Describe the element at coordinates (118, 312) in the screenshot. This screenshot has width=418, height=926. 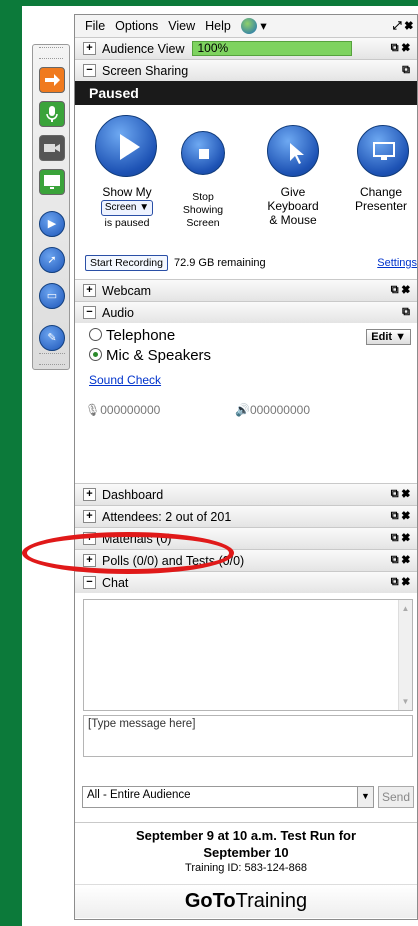
I see `audio-title: Audio` at that location.